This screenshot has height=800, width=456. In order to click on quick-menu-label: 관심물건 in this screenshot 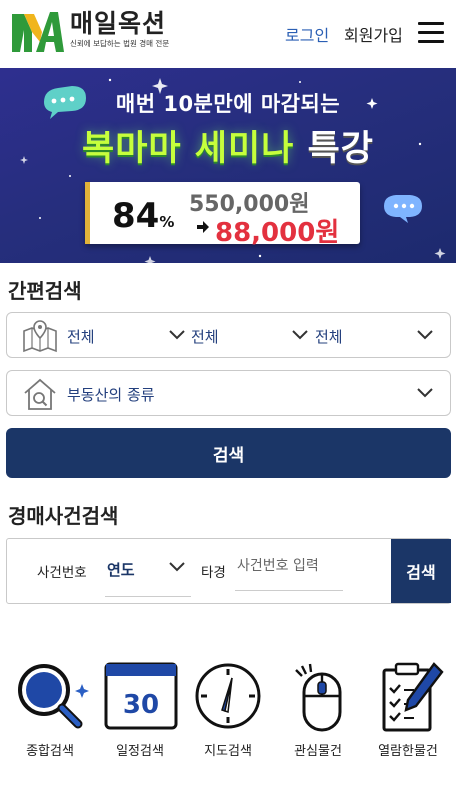, I will do `click(318, 751)`.